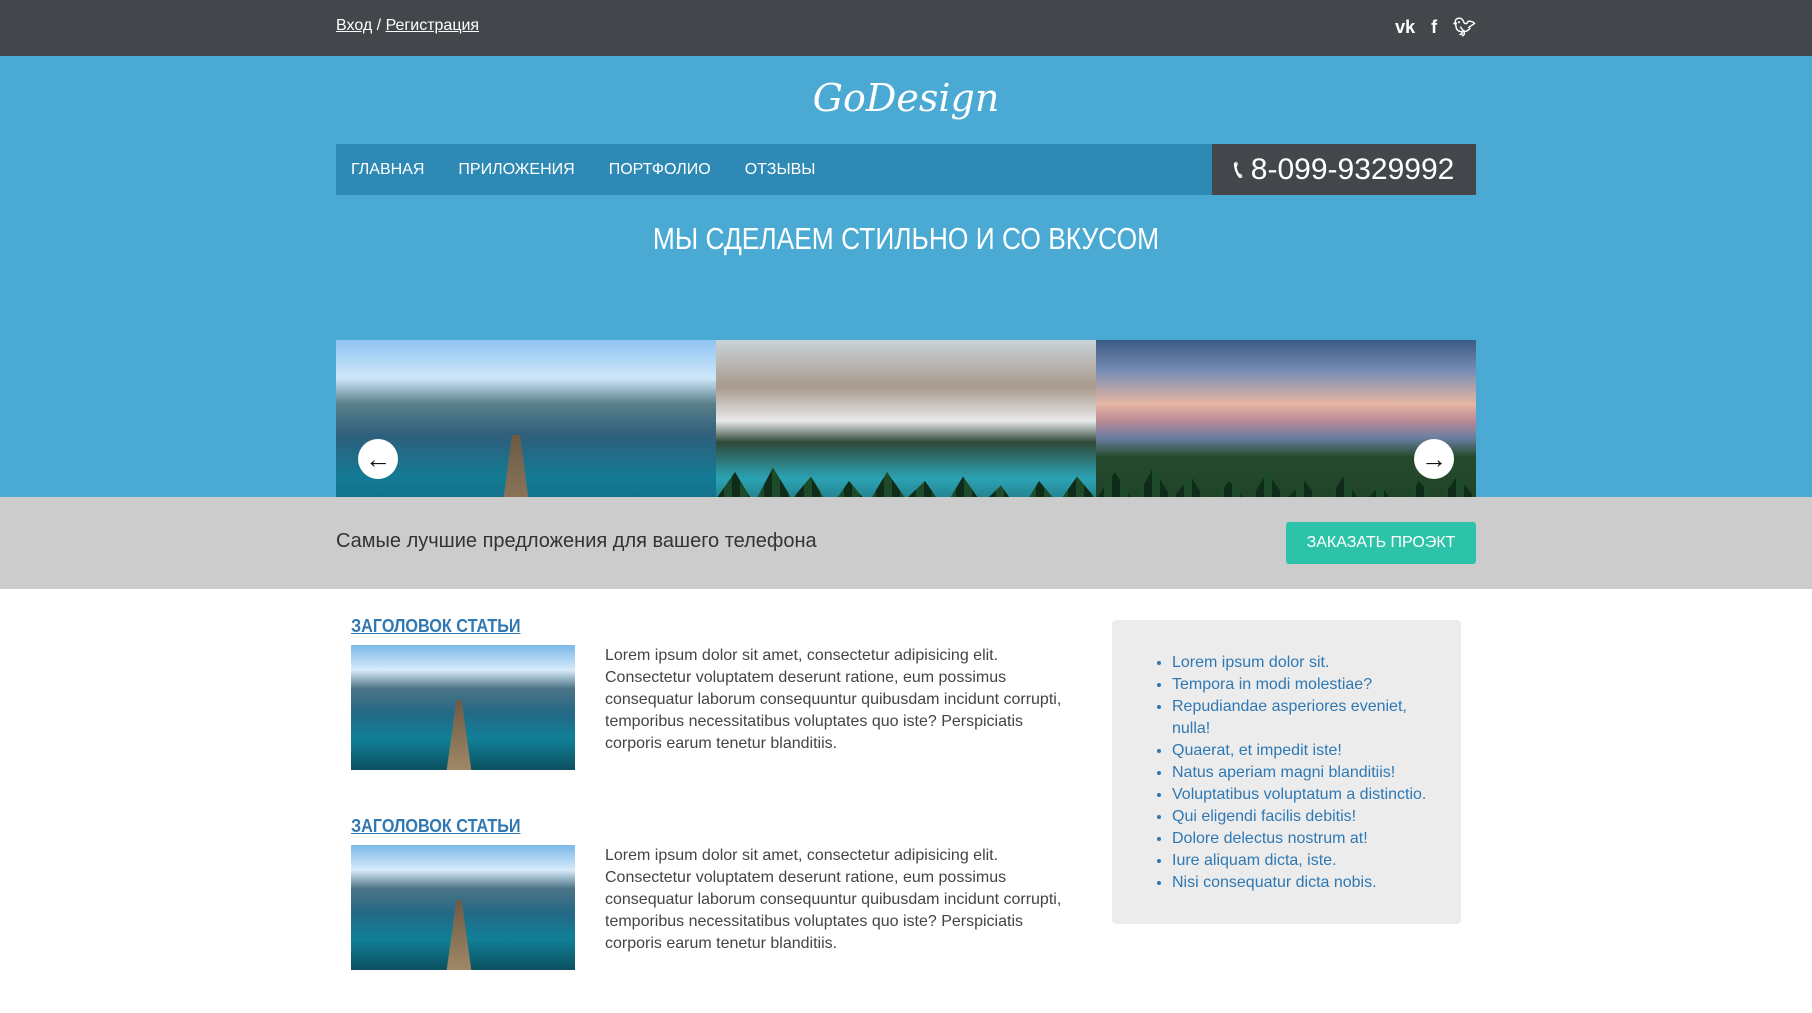 This screenshot has height=1013, width=1812. What do you see at coordinates (906, 89) in the screenshot?
I see `site-logo: GoDesign` at bounding box center [906, 89].